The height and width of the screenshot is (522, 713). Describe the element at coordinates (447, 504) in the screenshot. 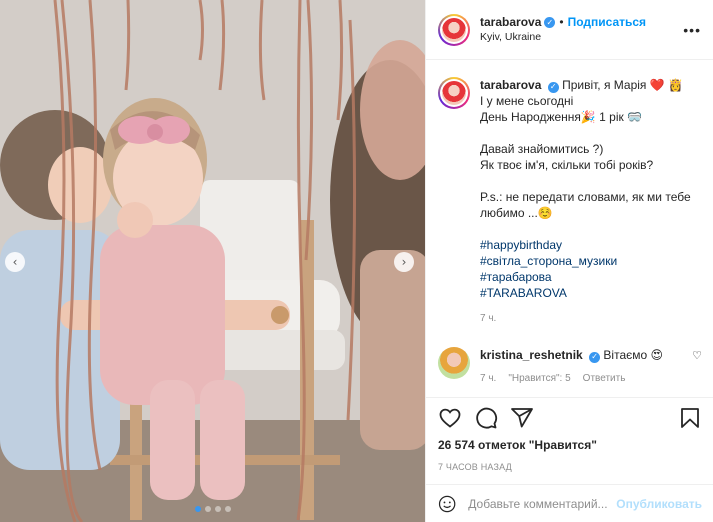

I see `emoji-icon` at that location.